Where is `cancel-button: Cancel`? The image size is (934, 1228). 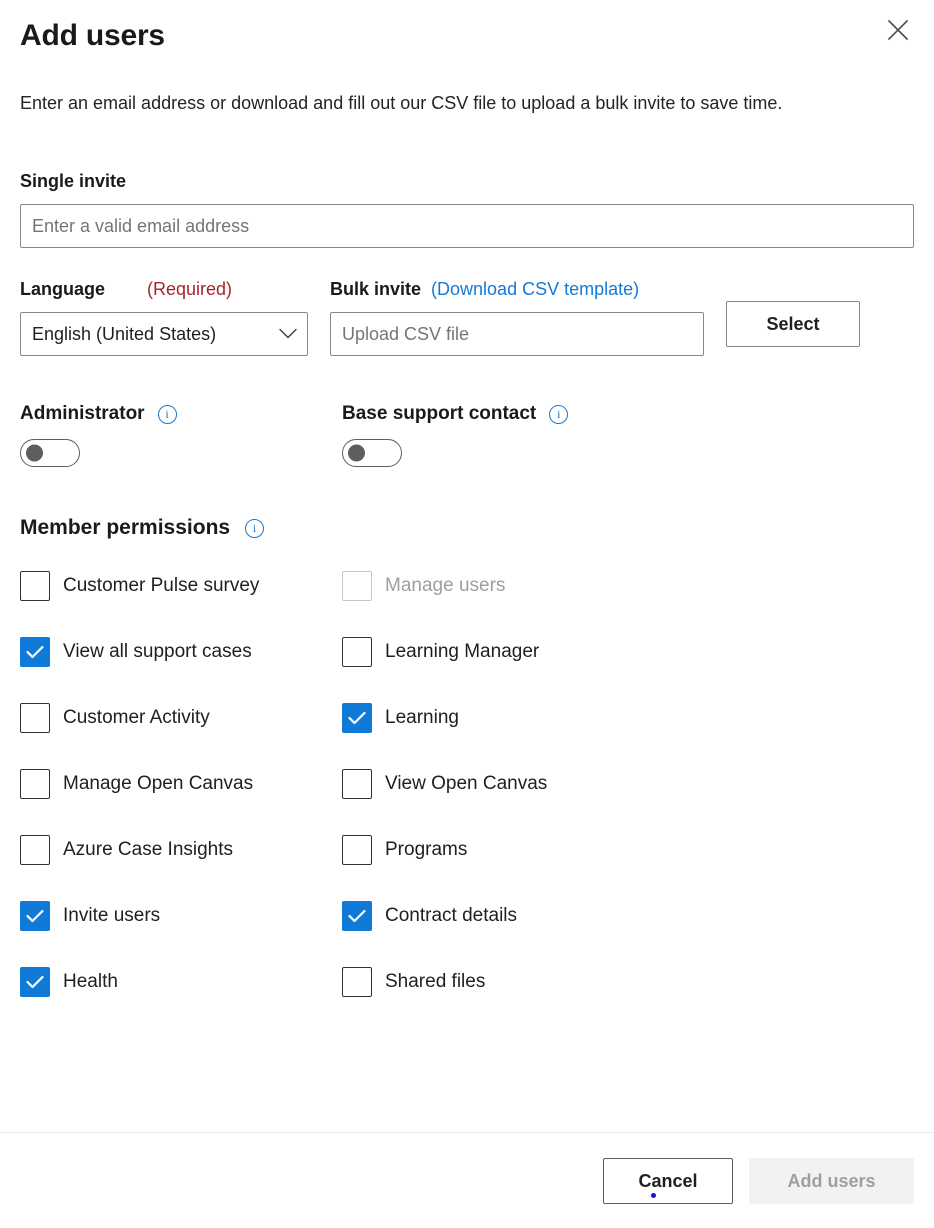 cancel-button: Cancel is located at coordinates (668, 1180).